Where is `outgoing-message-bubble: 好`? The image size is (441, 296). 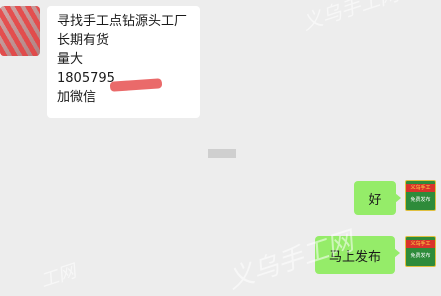
outgoing-message-bubble: 好 is located at coordinates (377, 198).